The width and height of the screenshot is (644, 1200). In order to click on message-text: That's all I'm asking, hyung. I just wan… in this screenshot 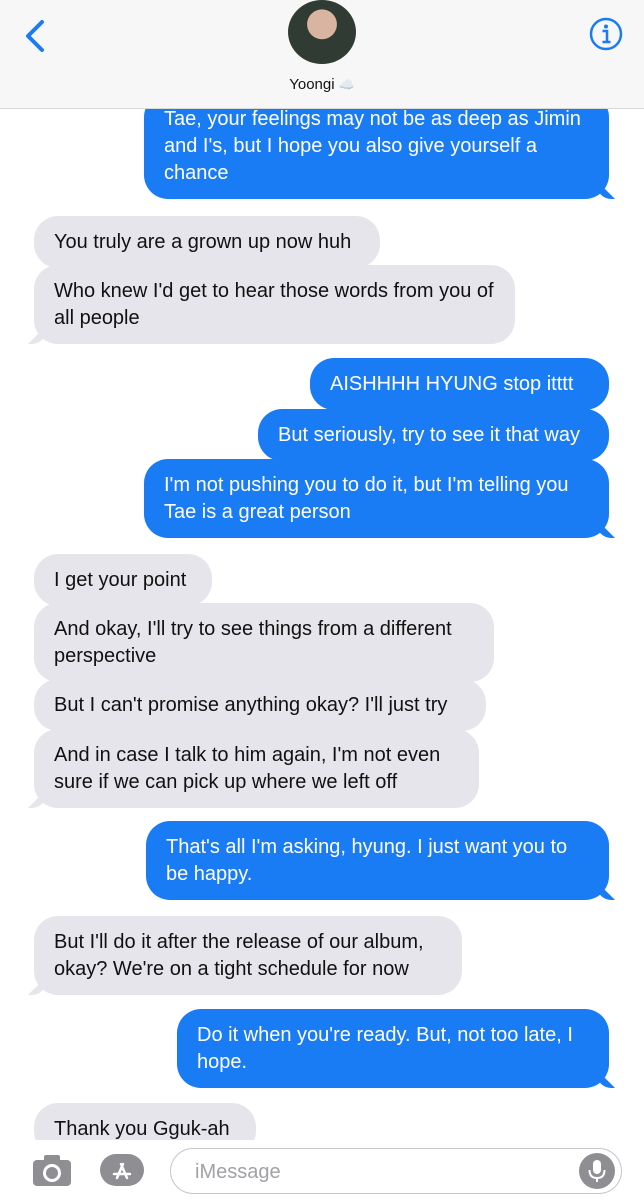, I will do `click(367, 860)`.